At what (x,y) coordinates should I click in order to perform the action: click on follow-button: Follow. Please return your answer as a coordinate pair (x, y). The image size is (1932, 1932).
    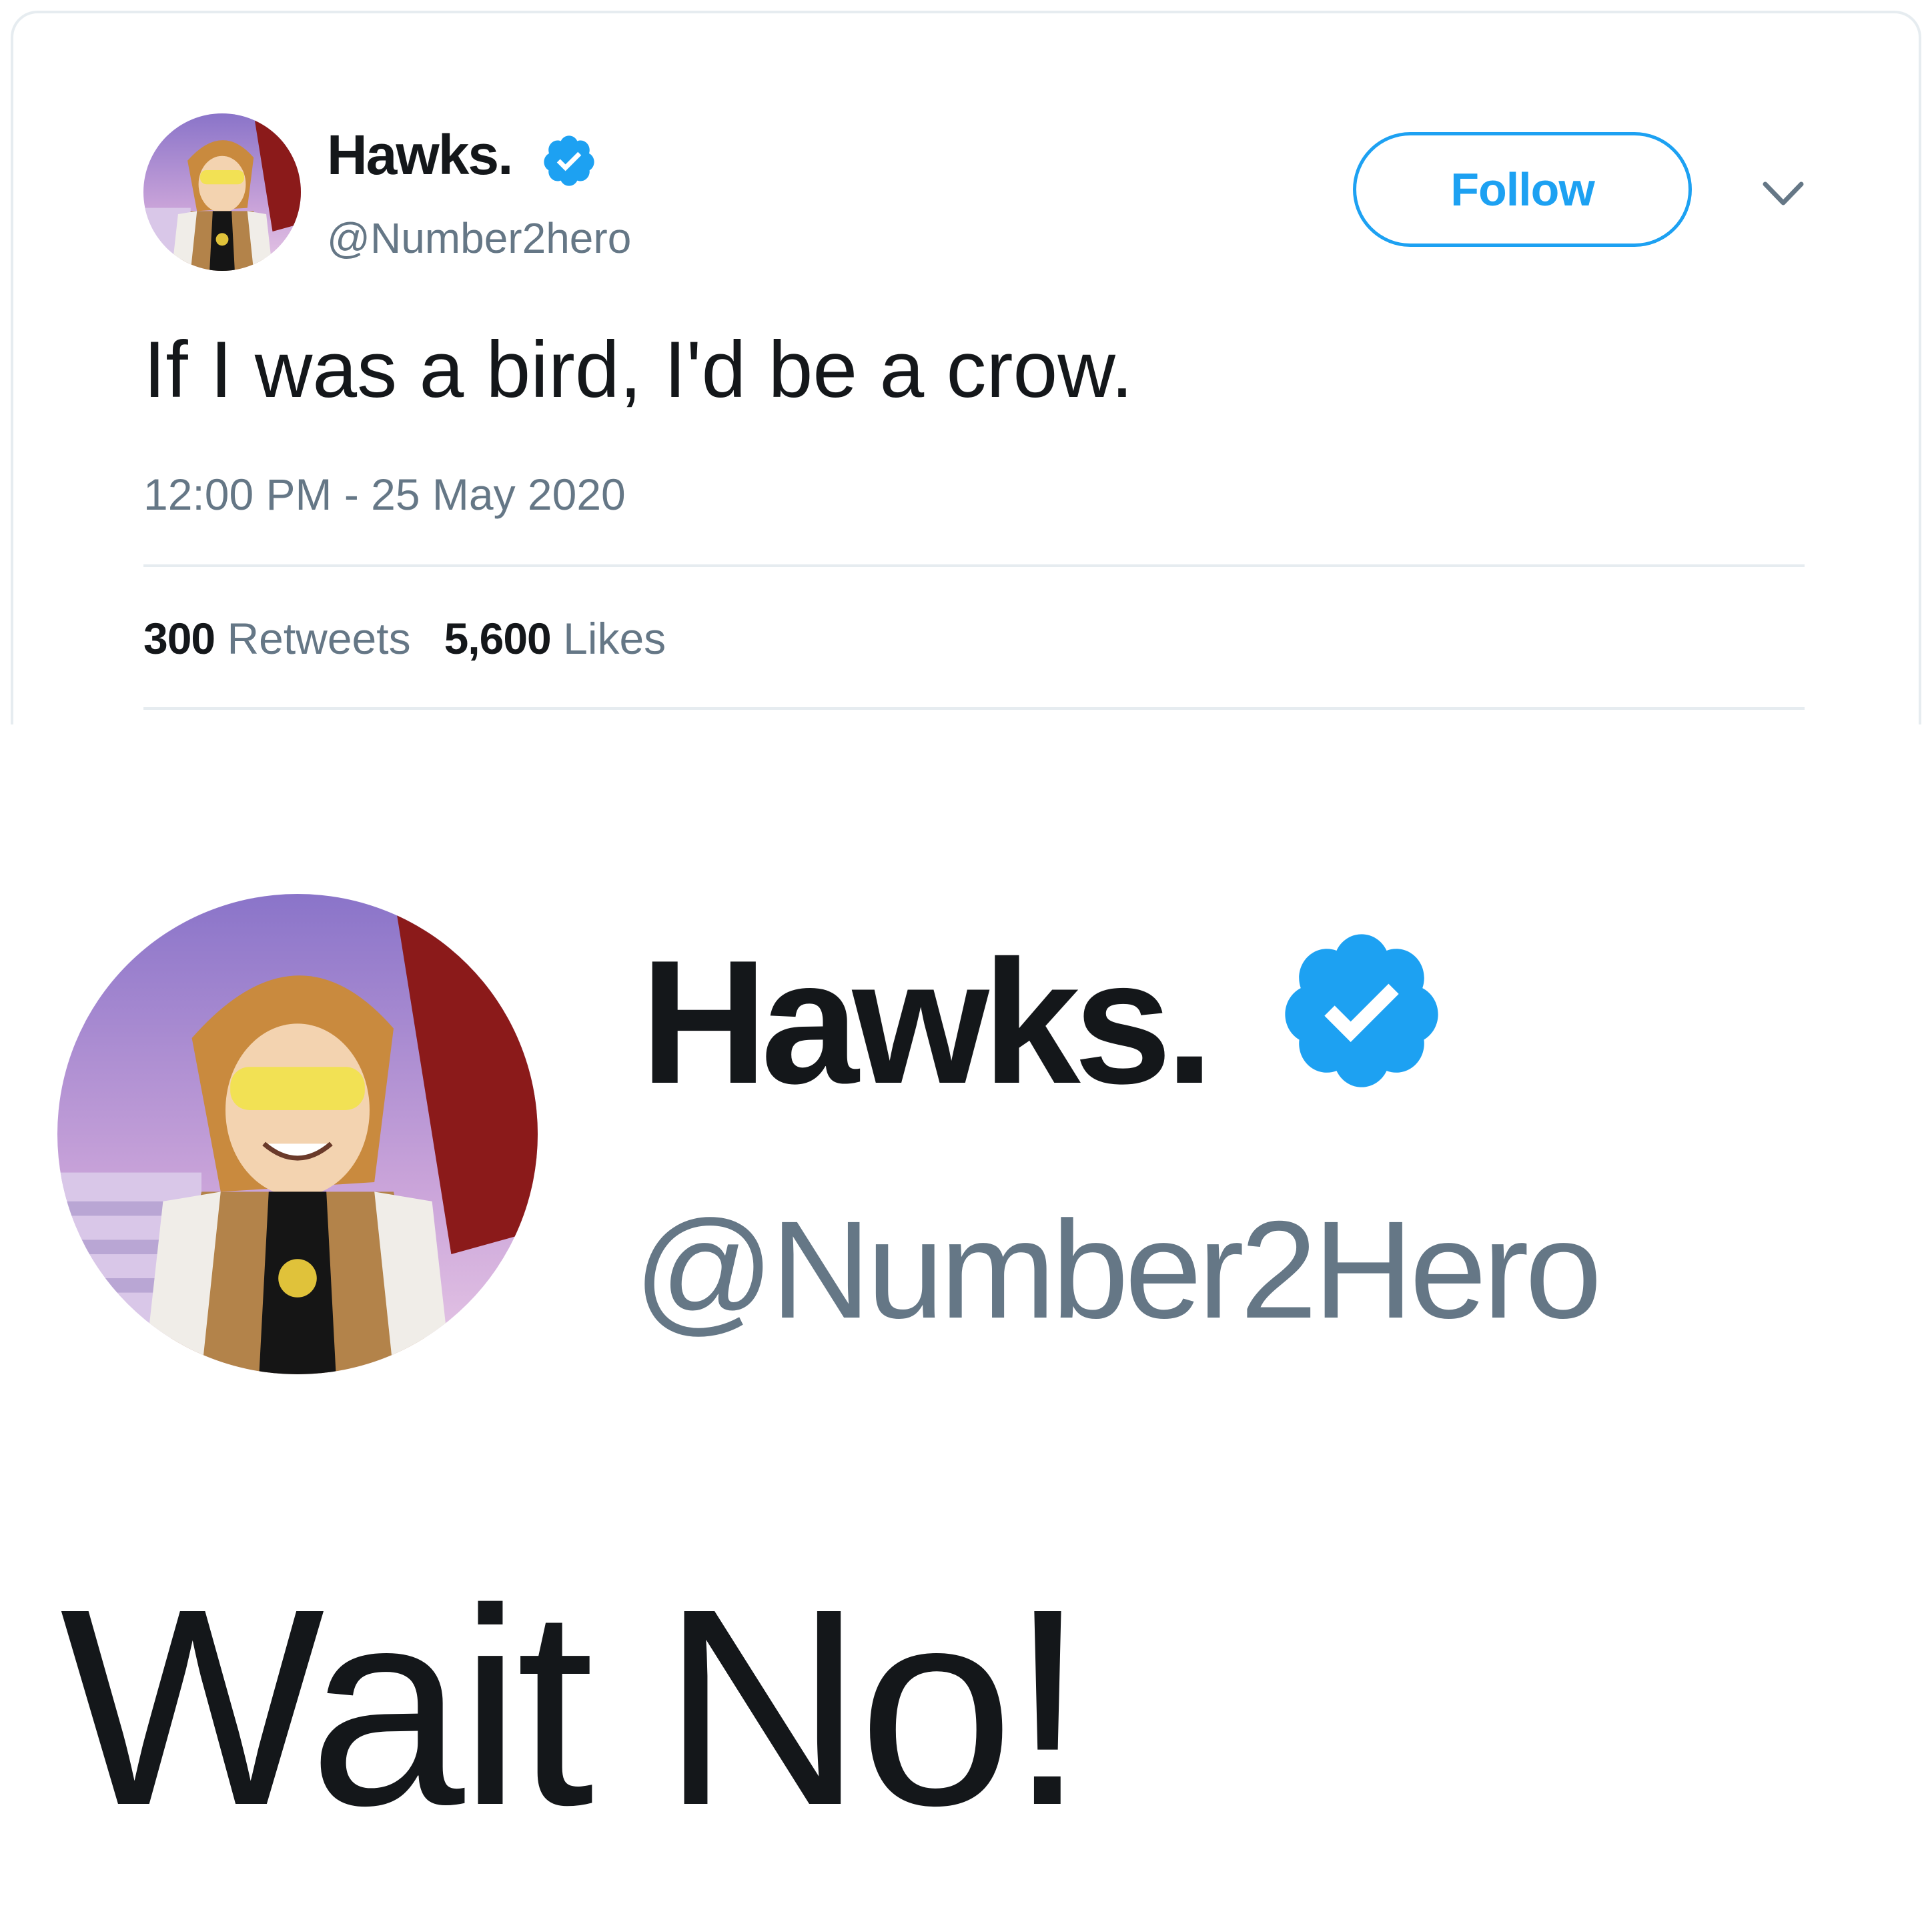
    Looking at the image, I should click on (1523, 189).